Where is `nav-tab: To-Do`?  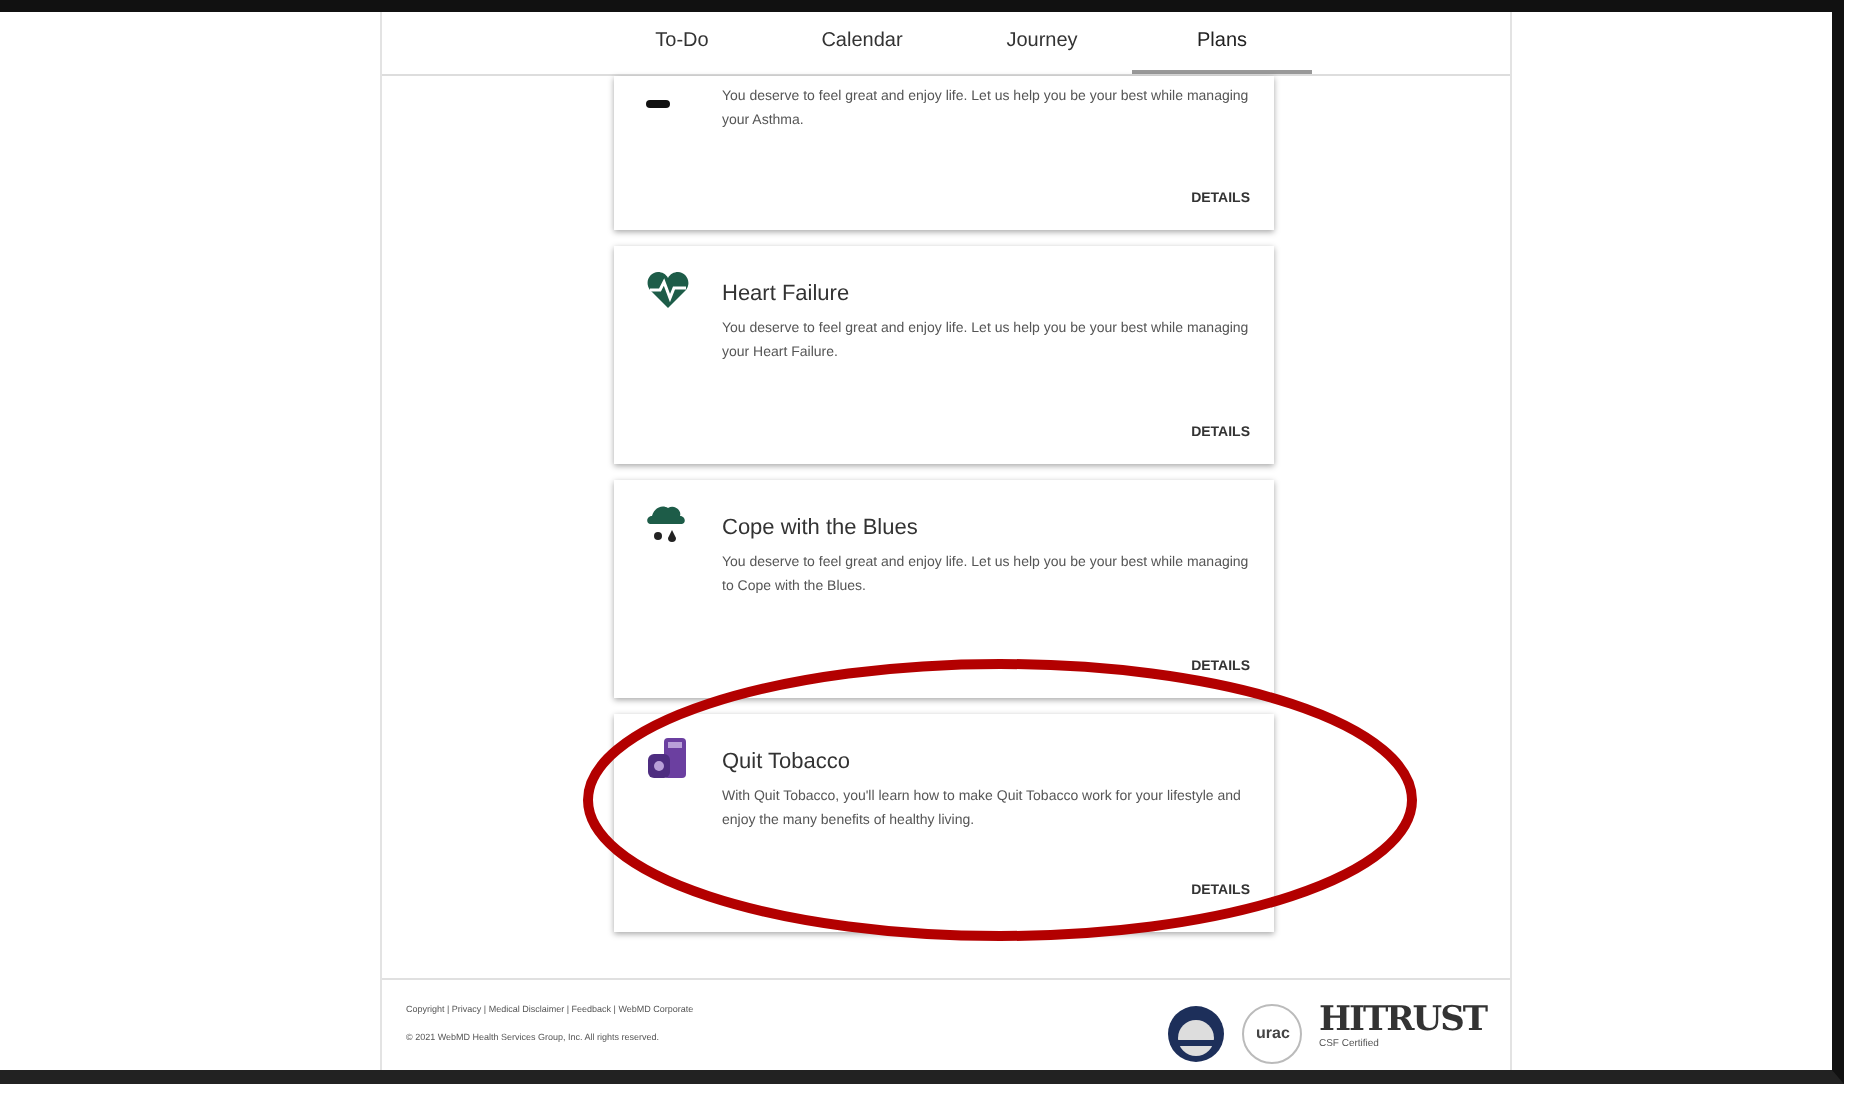
nav-tab: To-Do is located at coordinates (682, 43).